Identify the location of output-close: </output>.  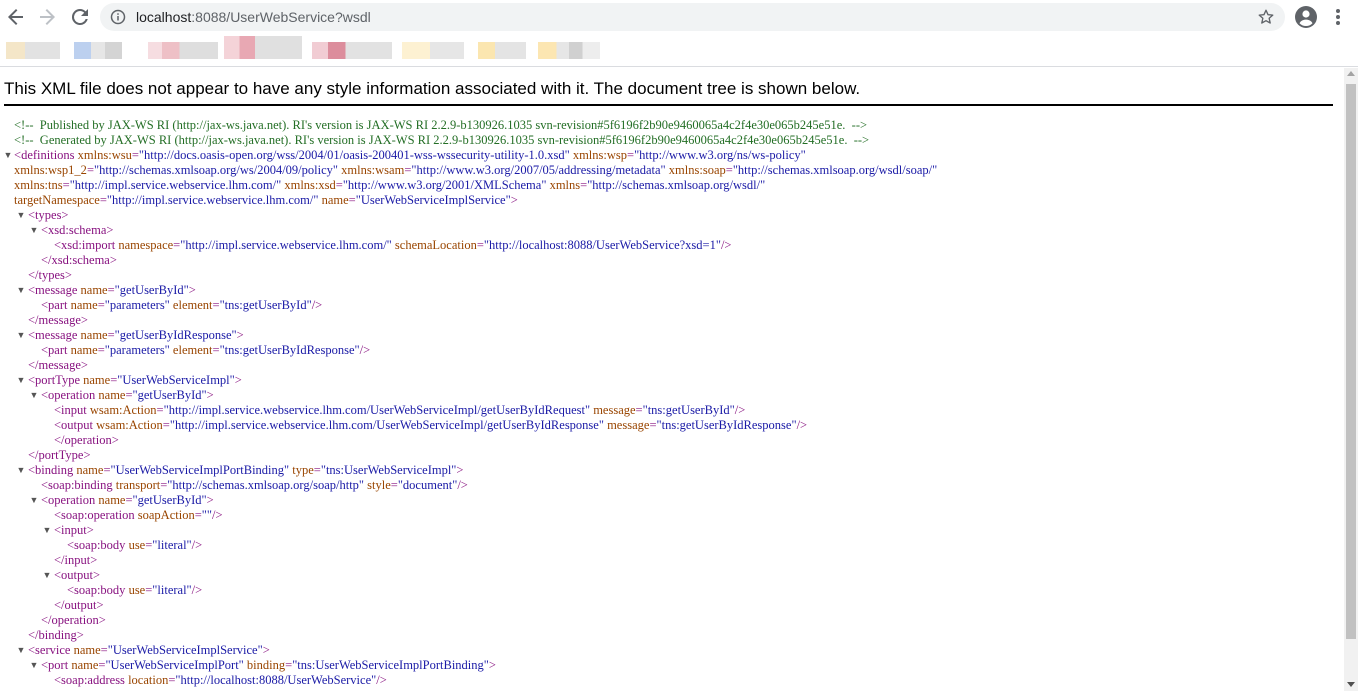
(672, 605).